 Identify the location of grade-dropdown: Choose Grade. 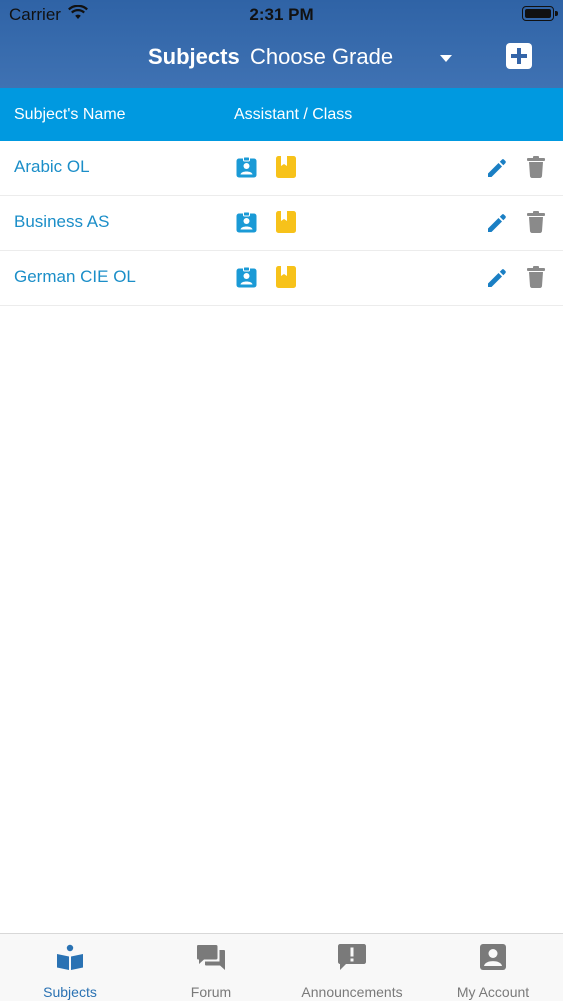
(355, 59).